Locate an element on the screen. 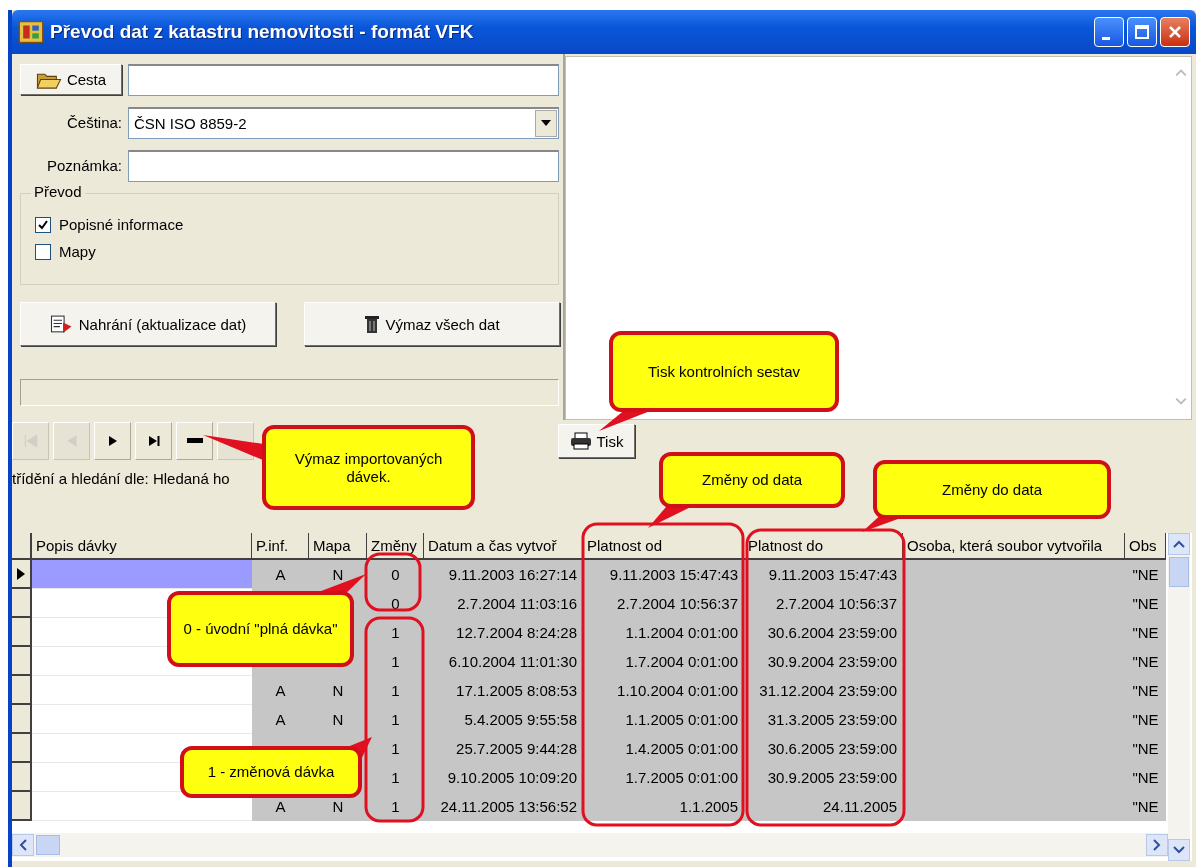 Image resolution: width=1196 pixels, height=867 pixels. close-button is located at coordinates (1175, 32).